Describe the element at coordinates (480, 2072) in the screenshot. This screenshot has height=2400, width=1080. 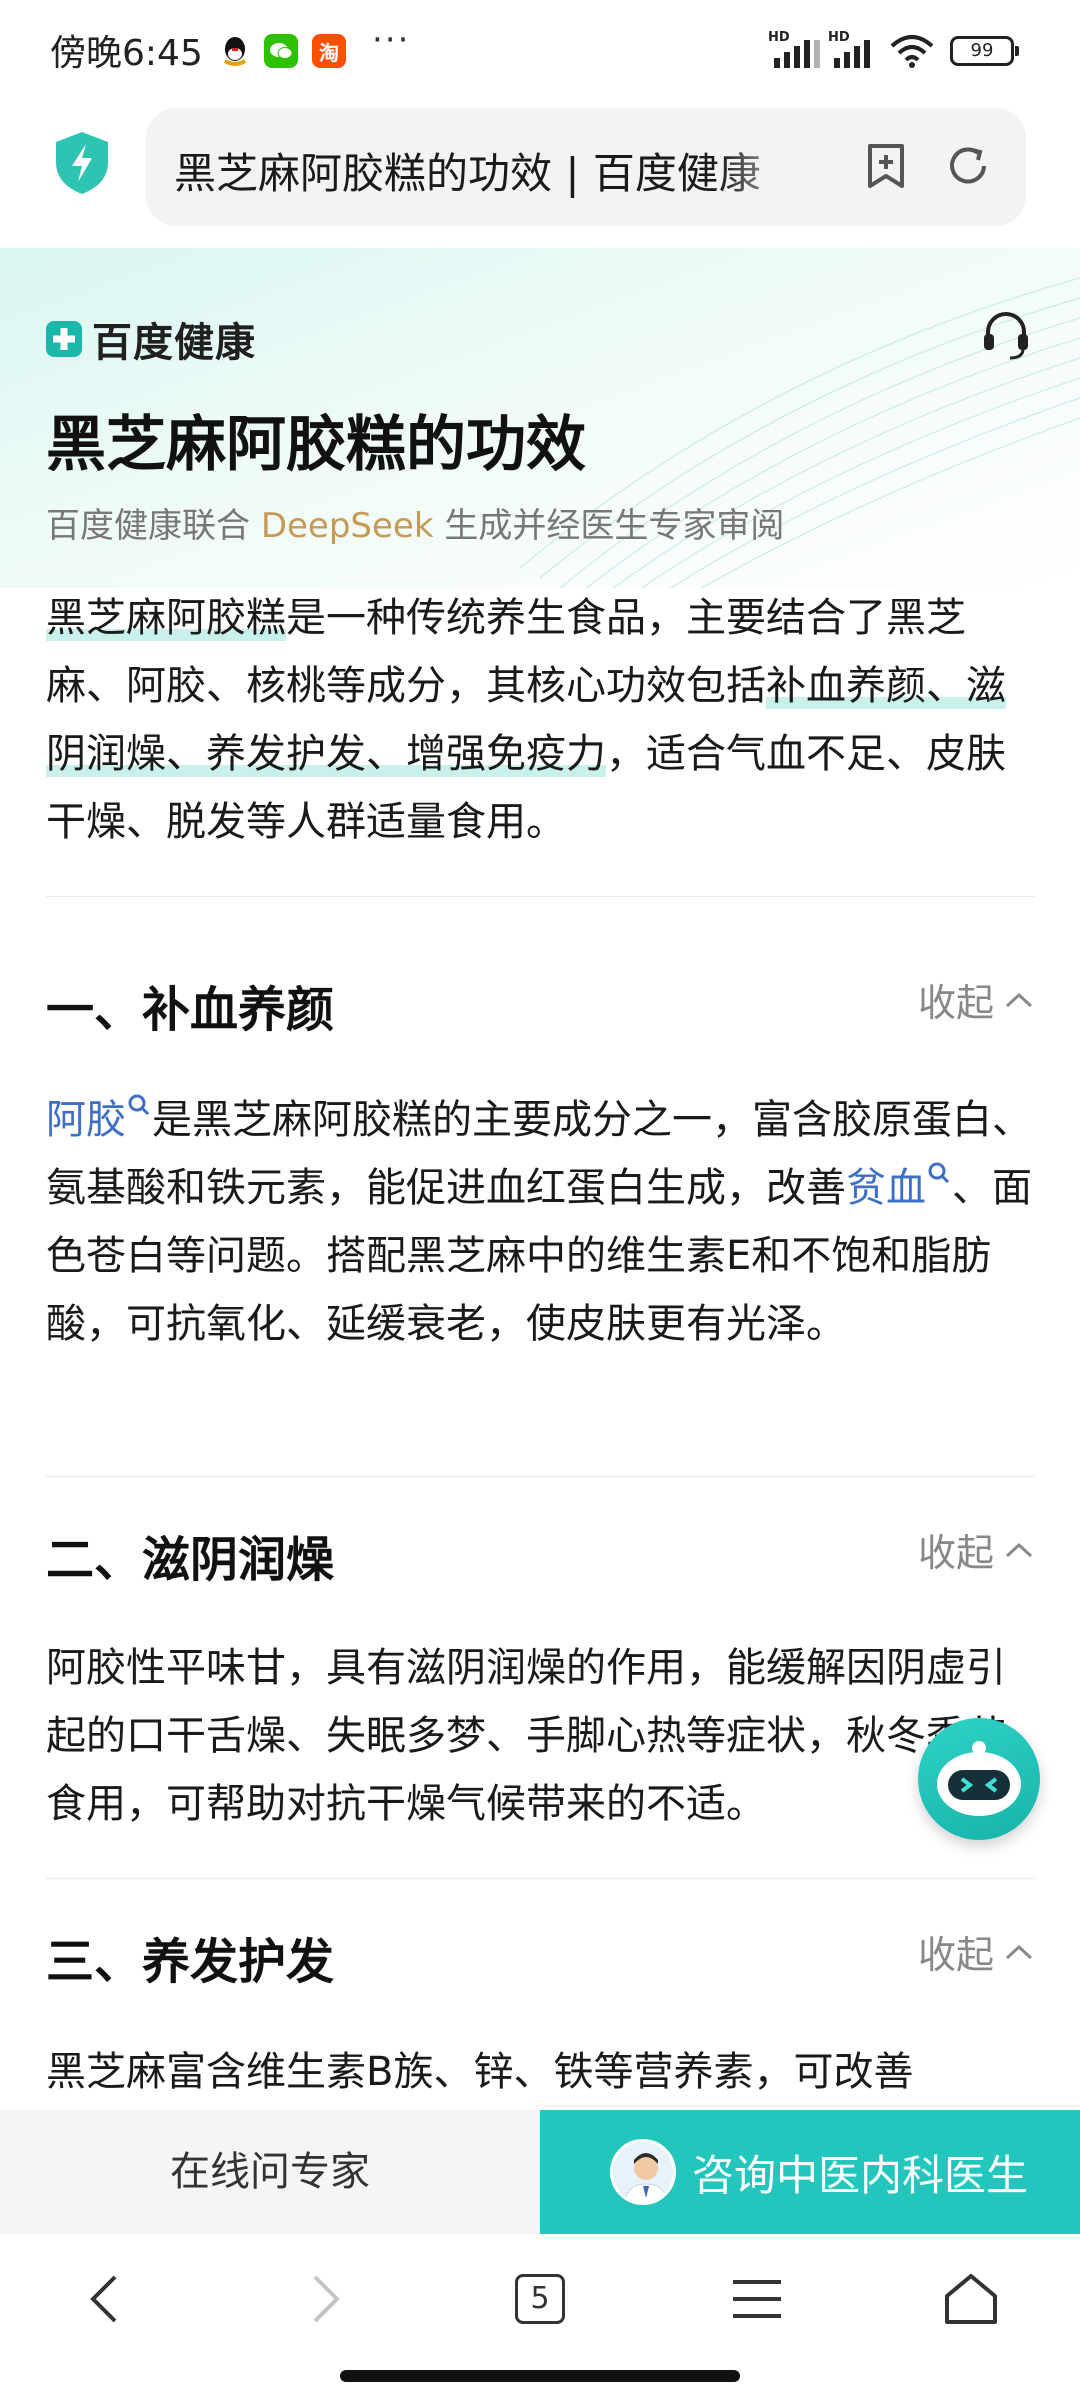
I see `section-body: 黑芝麻富含维生素B族、锌、铁等营养素，可改善` at that location.